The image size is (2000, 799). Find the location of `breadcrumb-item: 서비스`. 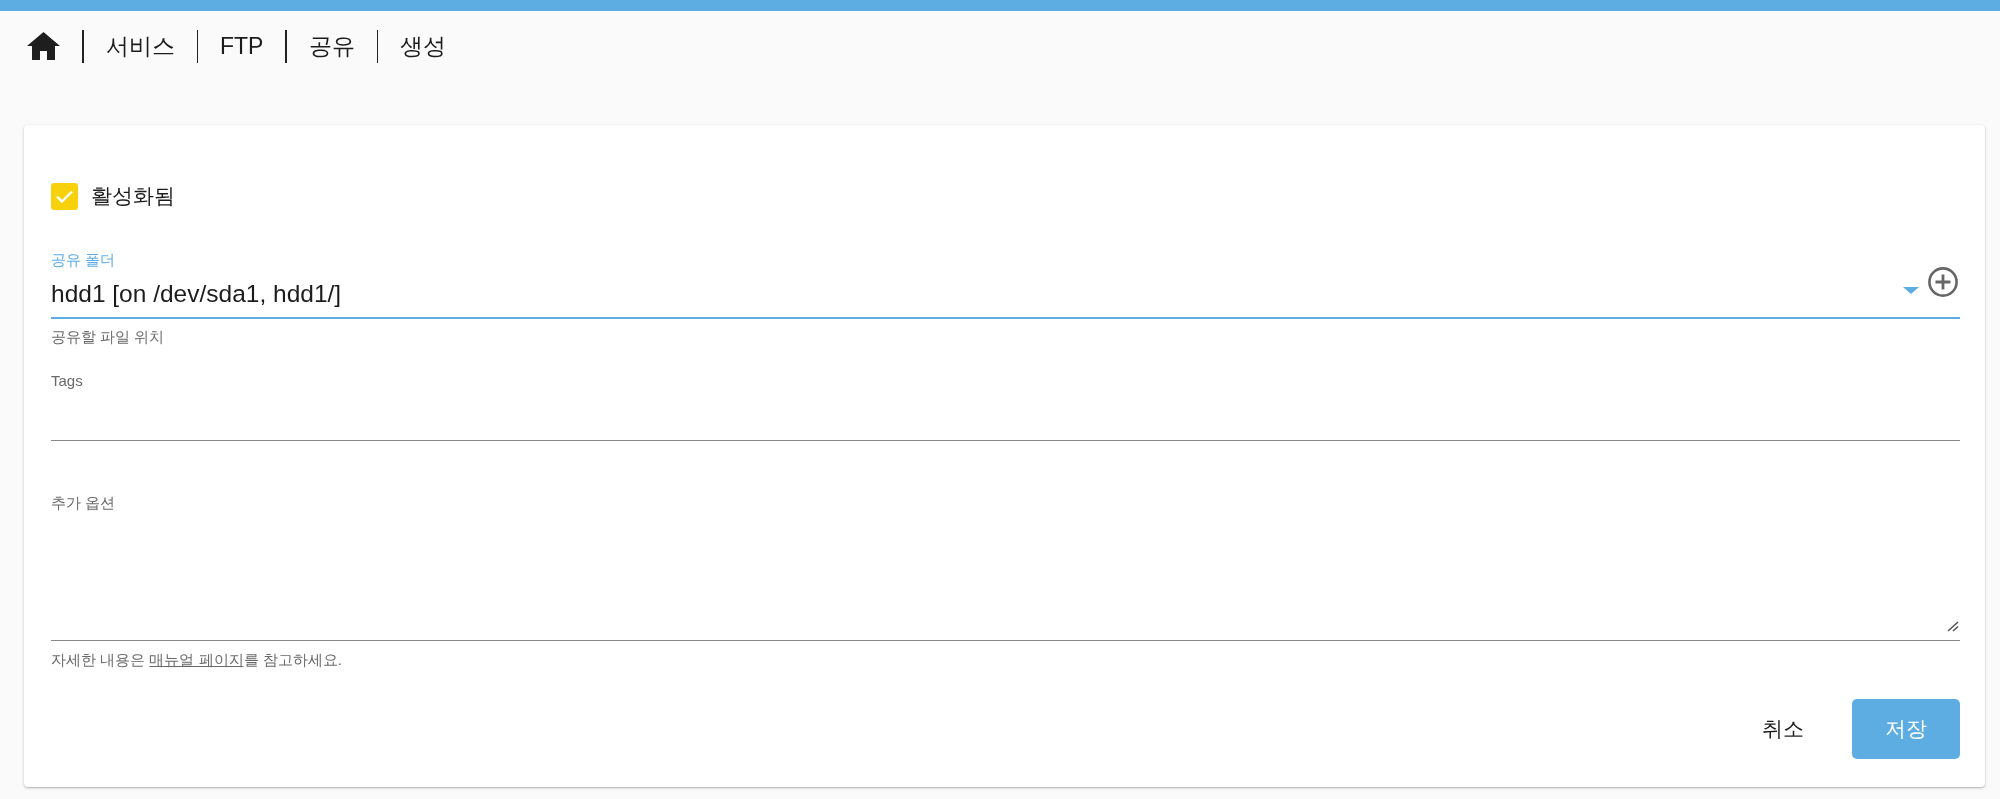

breadcrumb-item: 서비스 is located at coordinates (140, 46).